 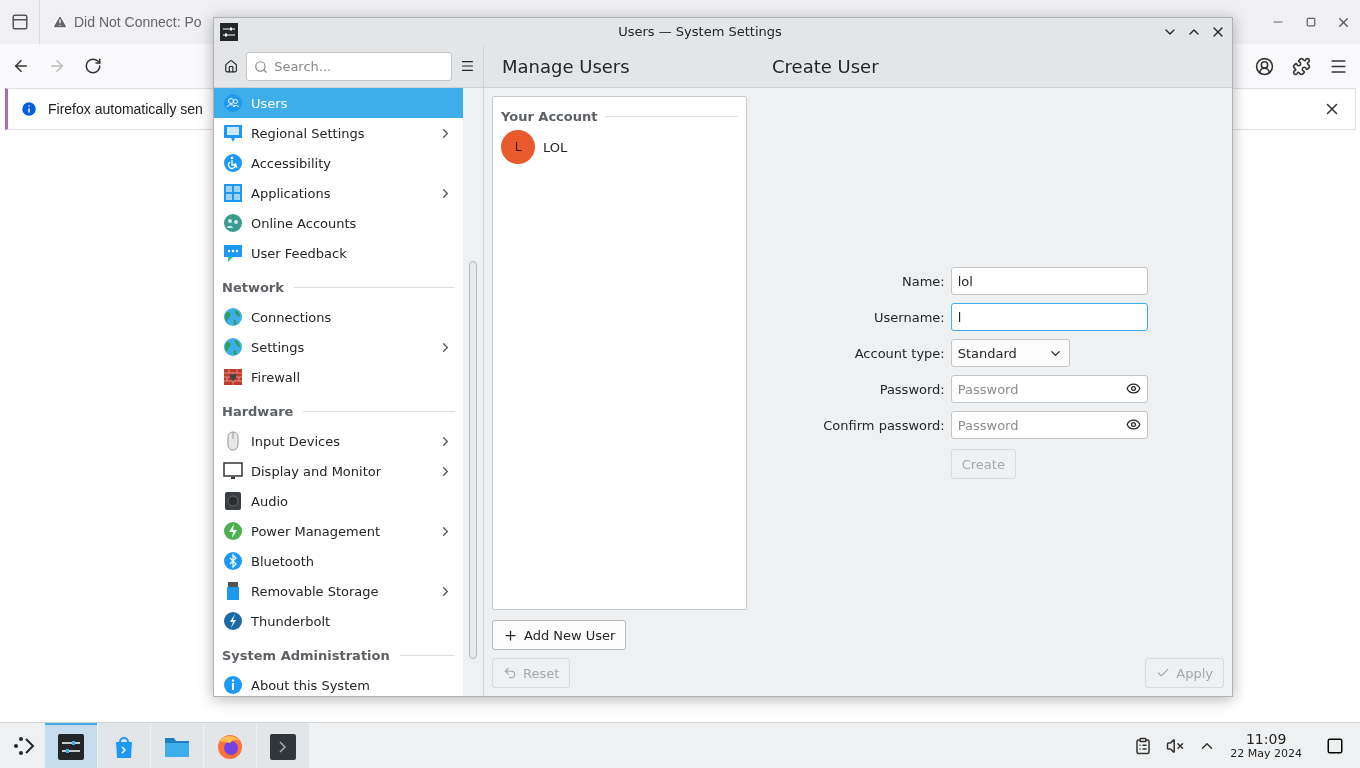 I want to click on monitor-icon, so click(x=233, y=471).